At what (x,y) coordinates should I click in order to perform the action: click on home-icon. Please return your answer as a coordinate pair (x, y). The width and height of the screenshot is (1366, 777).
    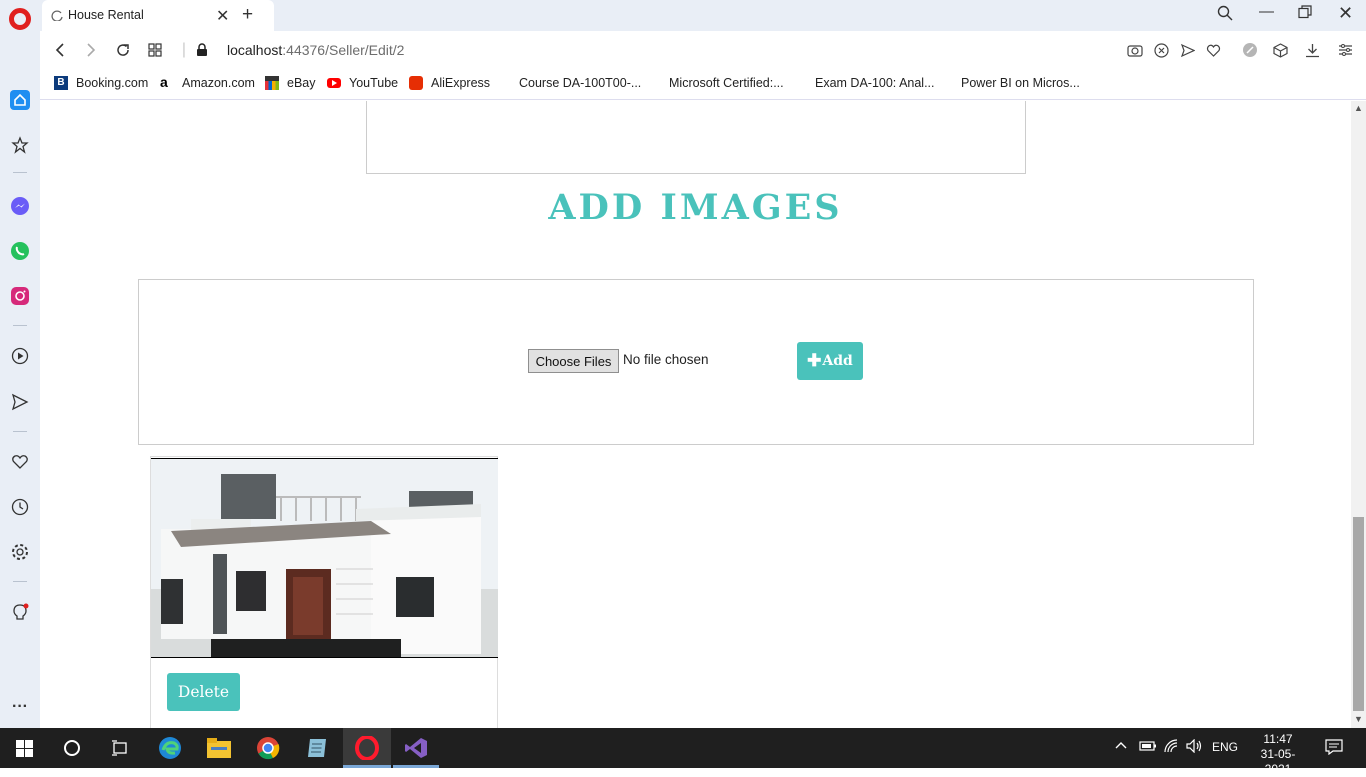
    Looking at the image, I should click on (20, 100).